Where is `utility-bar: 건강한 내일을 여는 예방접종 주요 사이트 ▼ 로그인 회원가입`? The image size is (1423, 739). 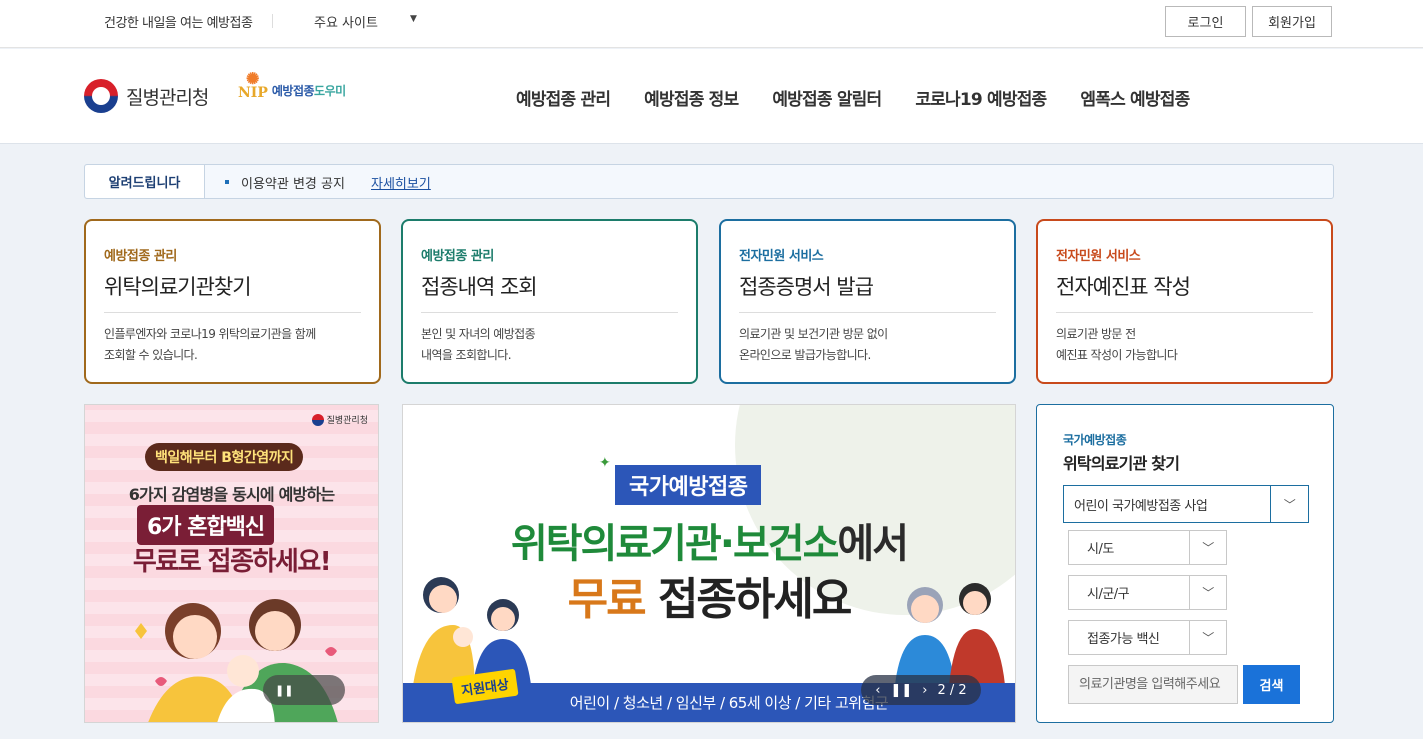
utility-bar: 건강한 내일을 여는 예방접종 주요 사이트 ▼ 로그인 회원가입 is located at coordinates (711, 24).